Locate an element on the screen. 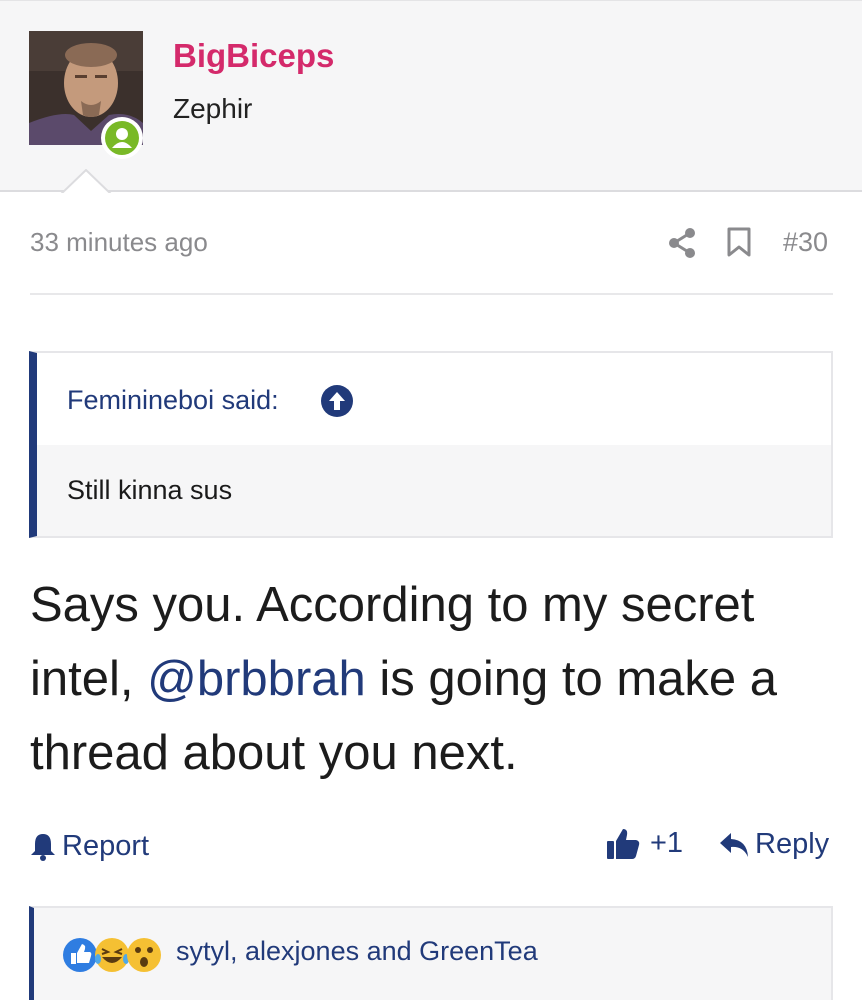 The image size is (862, 1000). meta-divider is located at coordinates (431, 294).